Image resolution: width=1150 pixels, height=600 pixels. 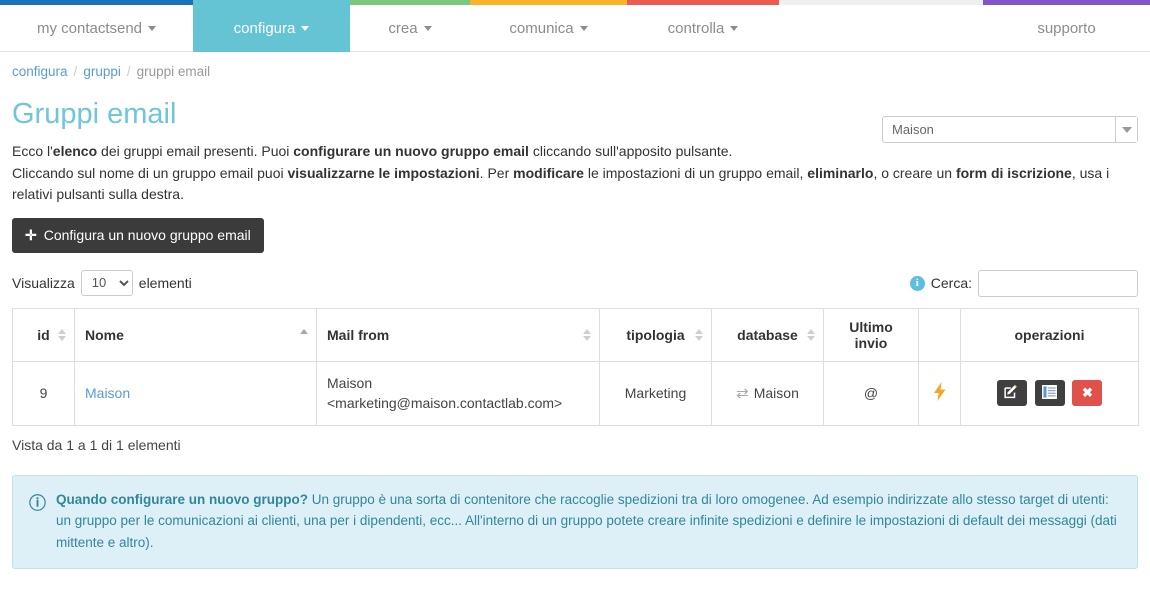 I want to click on column-header-nome: Nome, so click(x=195, y=334).